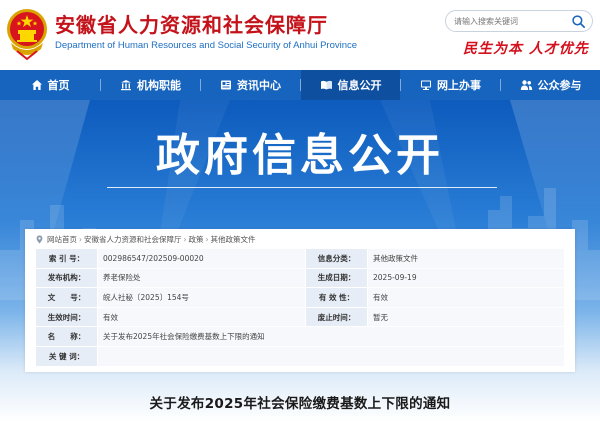 Image resolution: width=600 pixels, height=422 pixels. What do you see at coordinates (201, 278) in the screenshot?
I see `publisher-value: 养老保险处` at bounding box center [201, 278].